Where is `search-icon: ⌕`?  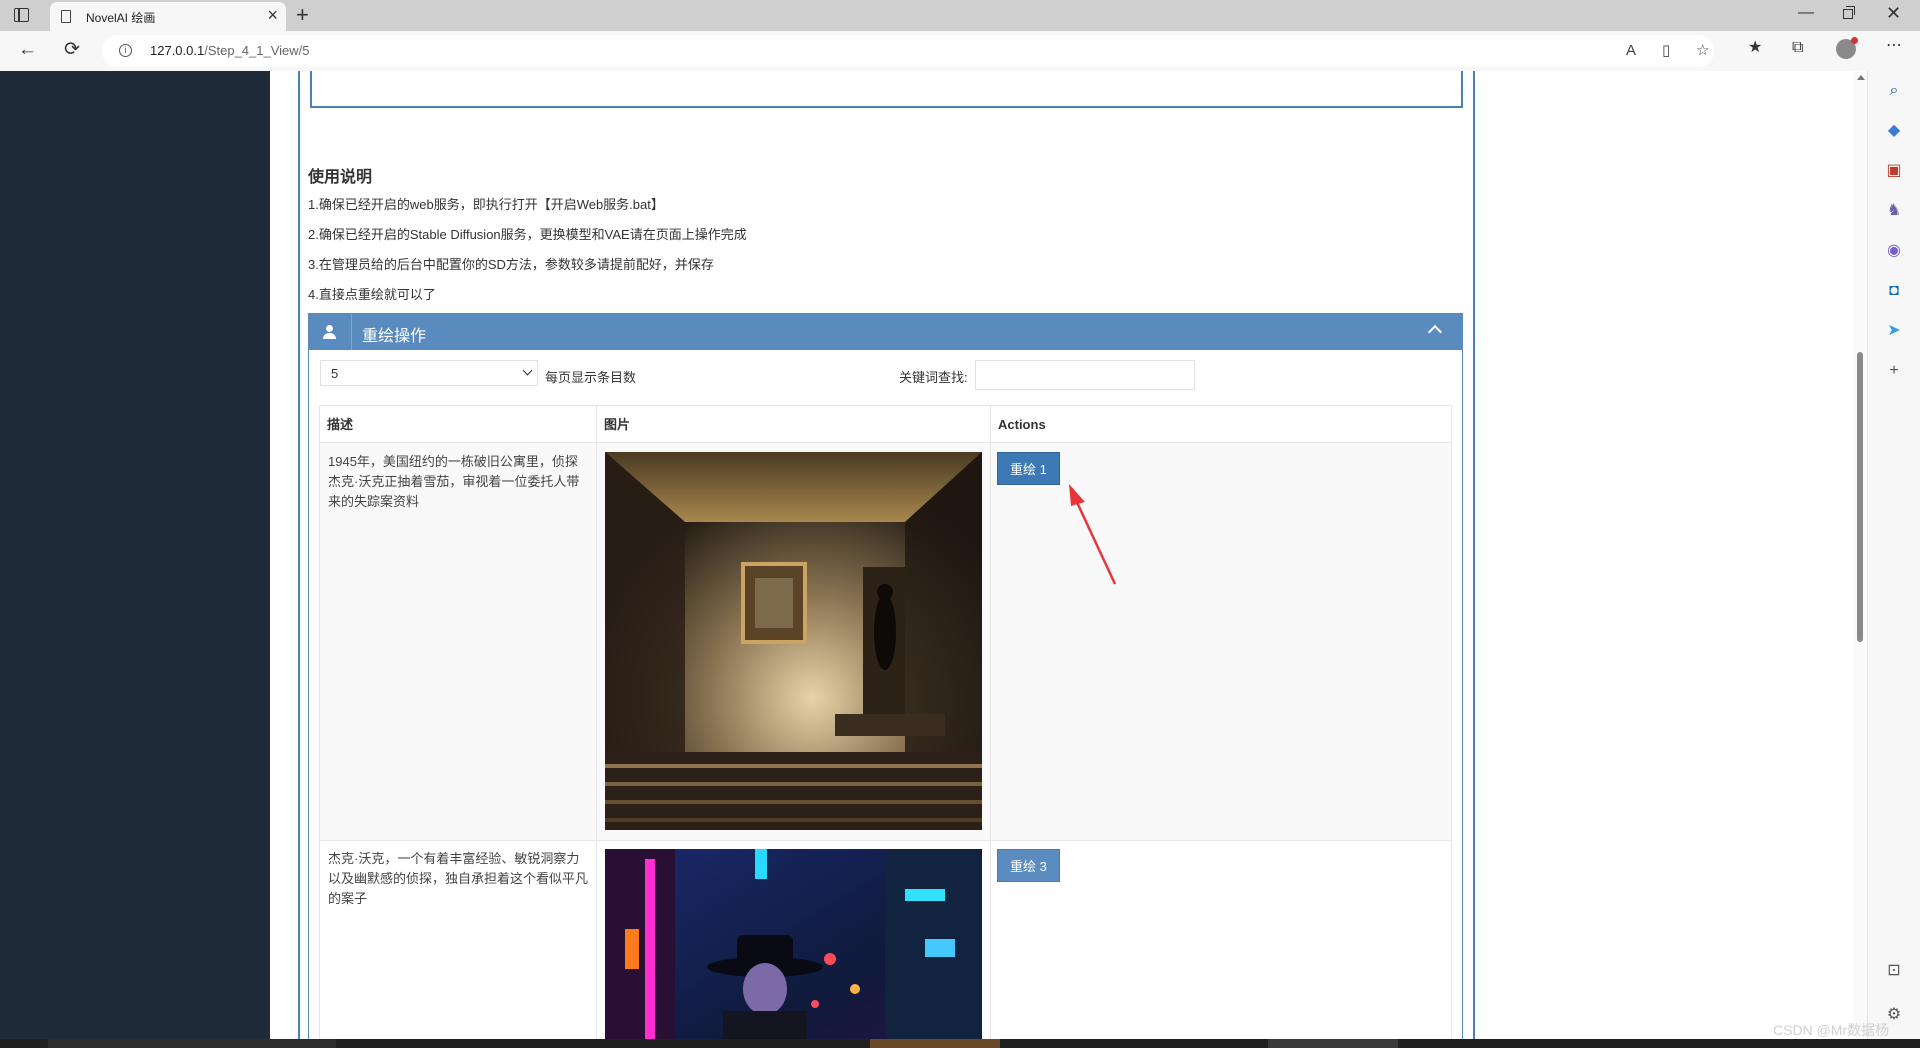 search-icon: ⌕ is located at coordinates (1894, 91).